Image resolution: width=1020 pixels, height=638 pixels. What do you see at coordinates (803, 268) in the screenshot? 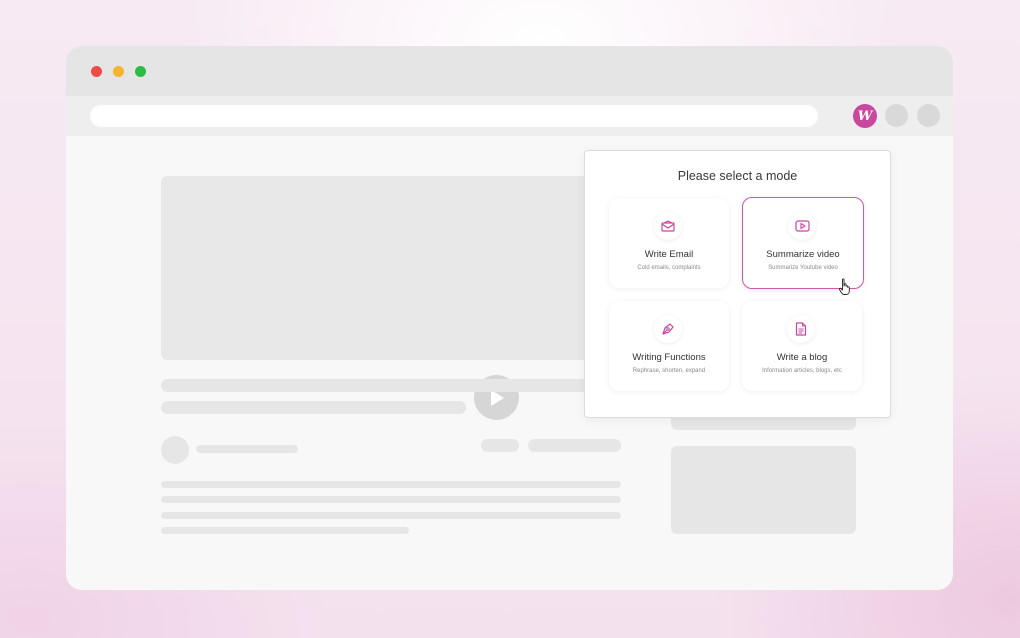
I see `mode-description: Summarize Youtube video` at bounding box center [803, 268].